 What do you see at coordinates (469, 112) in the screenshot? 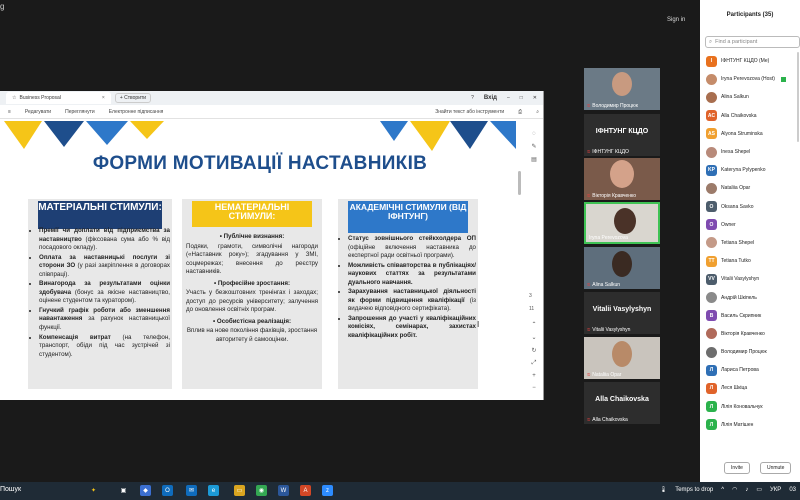
I see `find-tools-input: Знайти текст або інструменти` at bounding box center [469, 112].